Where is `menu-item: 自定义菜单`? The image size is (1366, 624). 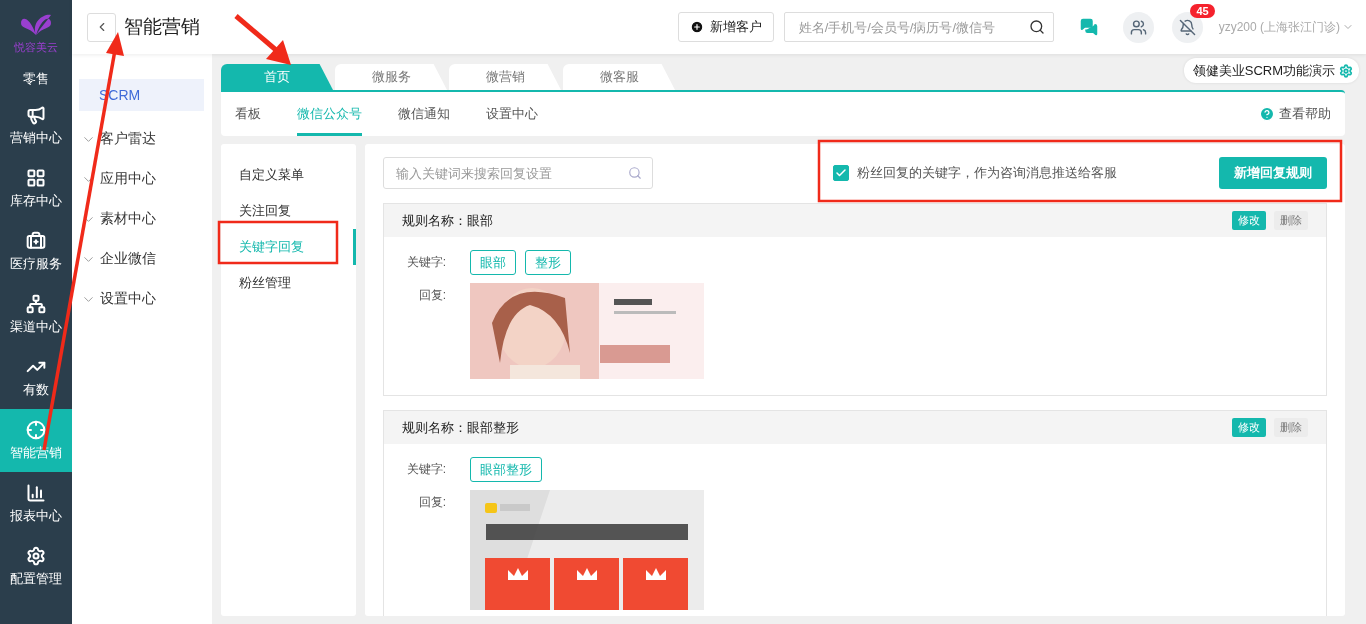
menu-item: 自定义菜单 is located at coordinates (288, 175).